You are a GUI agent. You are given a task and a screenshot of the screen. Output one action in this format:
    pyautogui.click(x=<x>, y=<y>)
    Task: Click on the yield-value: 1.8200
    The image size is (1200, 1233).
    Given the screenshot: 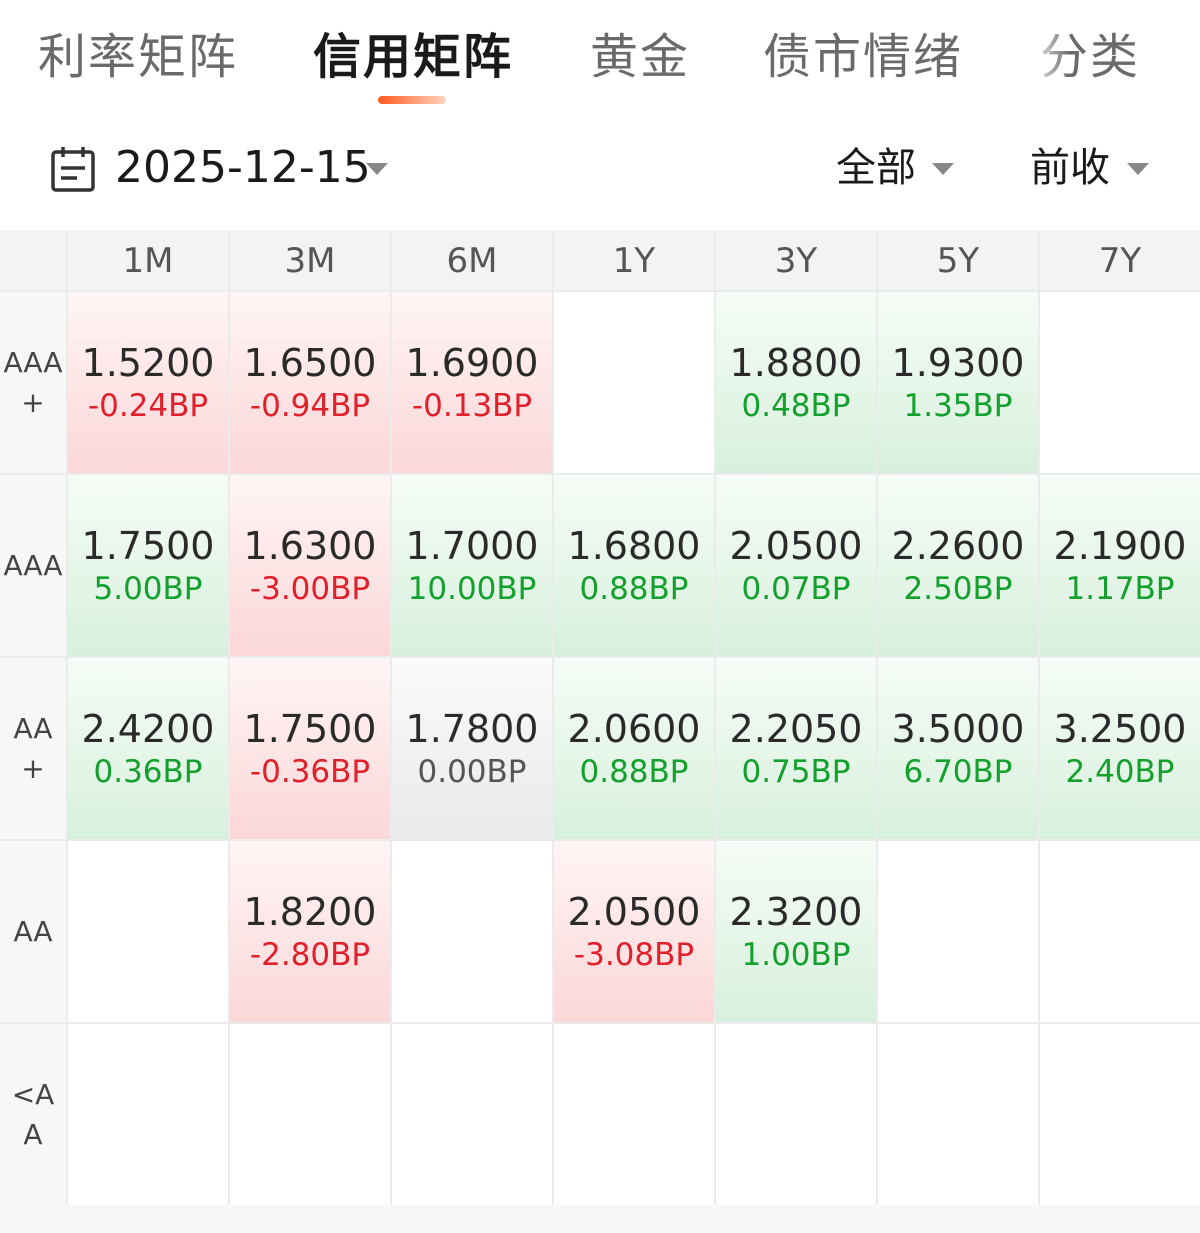 What is the action you would take?
    pyautogui.click(x=310, y=911)
    